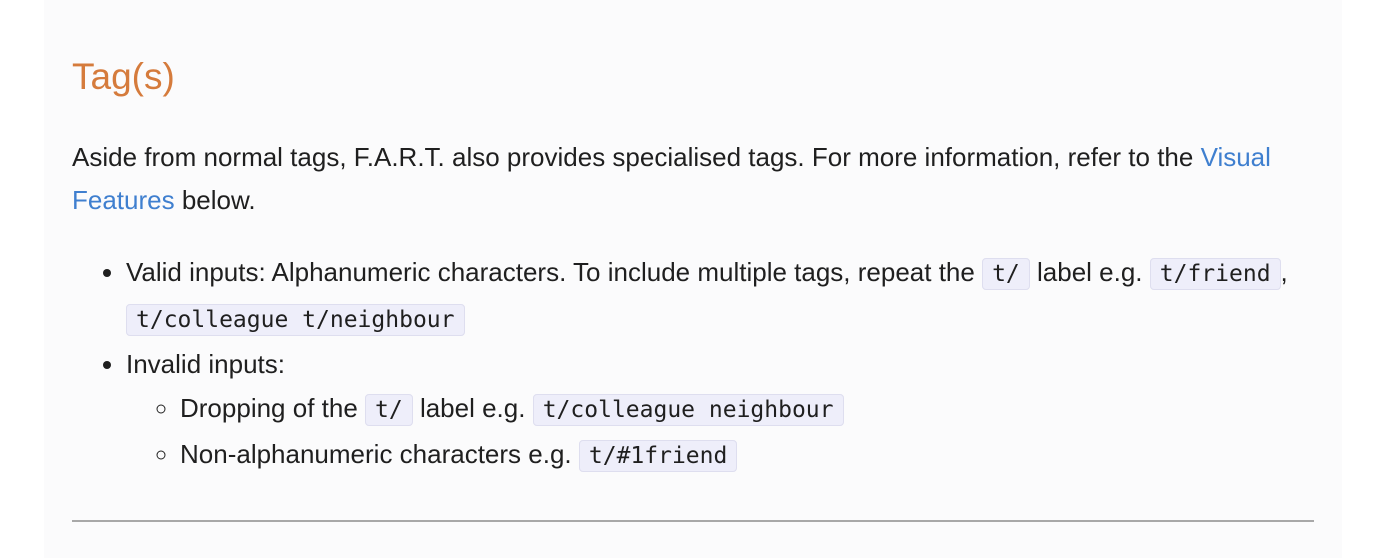 This screenshot has height=558, width=1380. I want to click on invalid-inputs-label: Invalid inputs:, so click(205, 364).